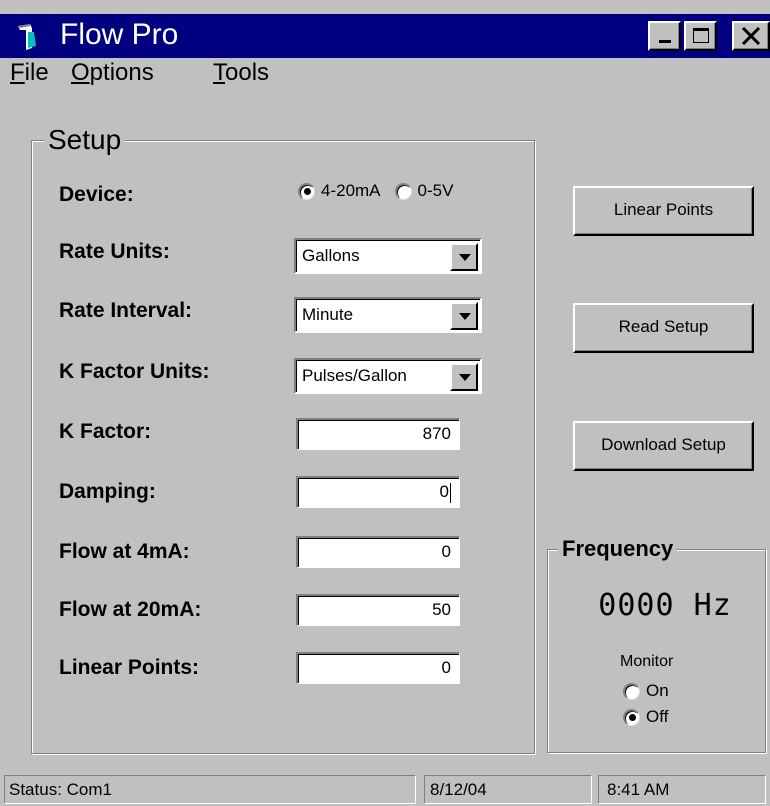 This screenshot has width=770, height=806. What do you see at coordinates (631, 717) in the screenshot?
I see `radio-monitor-off` at bounding box center [631, 717].